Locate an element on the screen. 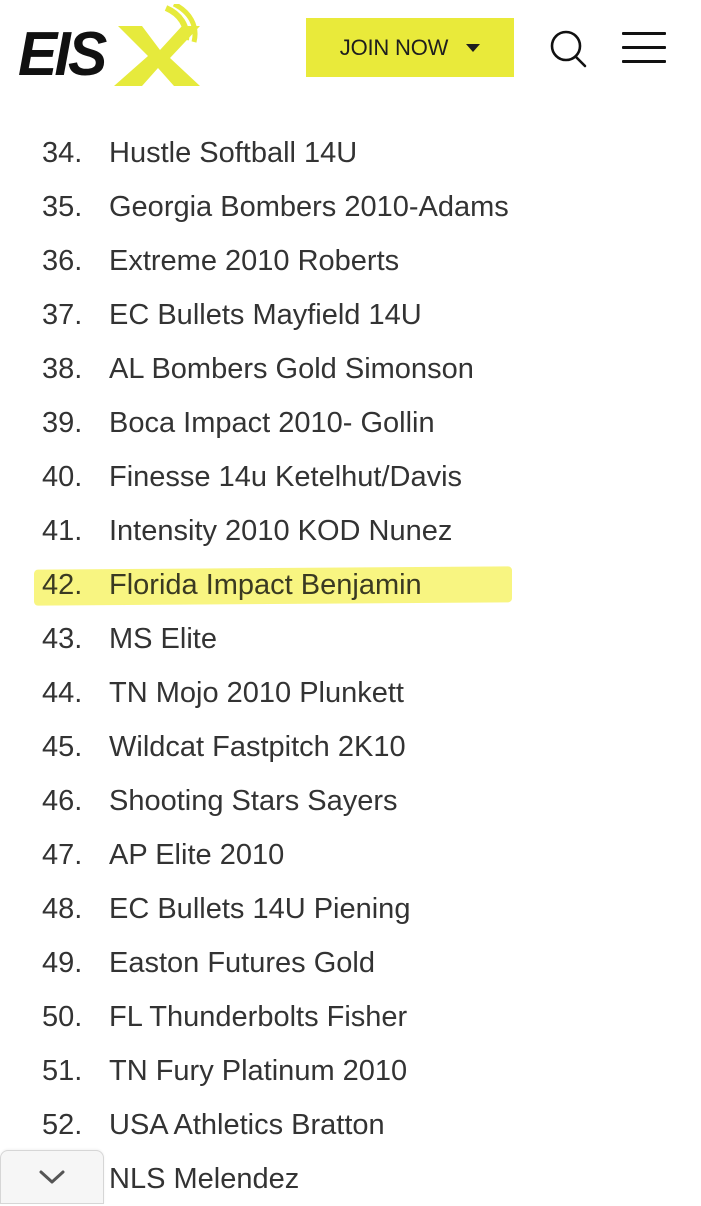 The width and height of the screenshot is (701, 1206). list-item: 44. TN Mojo 2010 Plunkett is located at coordinates (350, 693).